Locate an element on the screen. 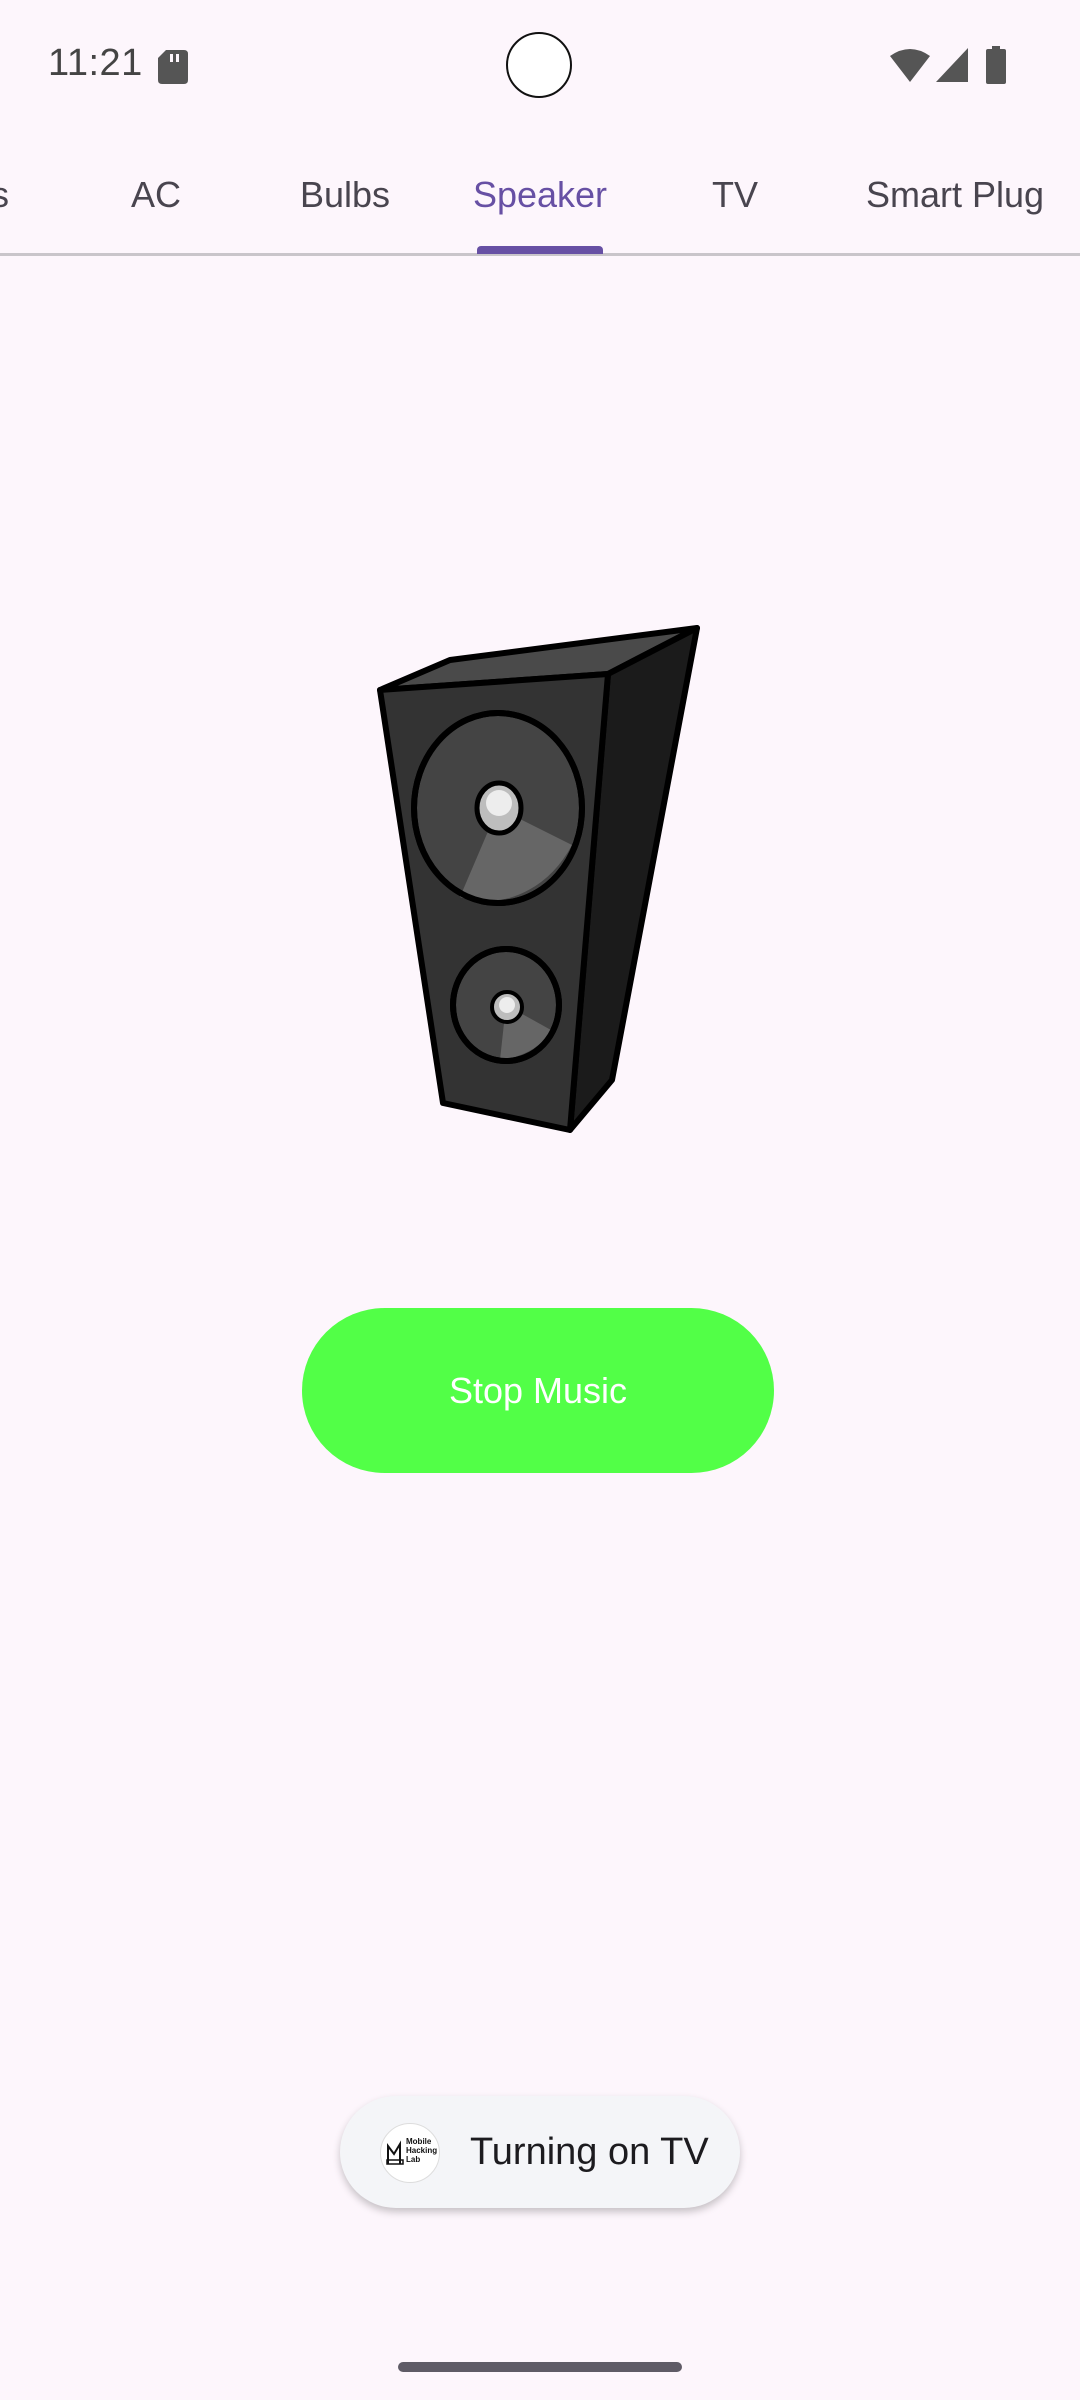 The image size is (1080, 2400). wifi-icon is located at coordinates (910, 65).